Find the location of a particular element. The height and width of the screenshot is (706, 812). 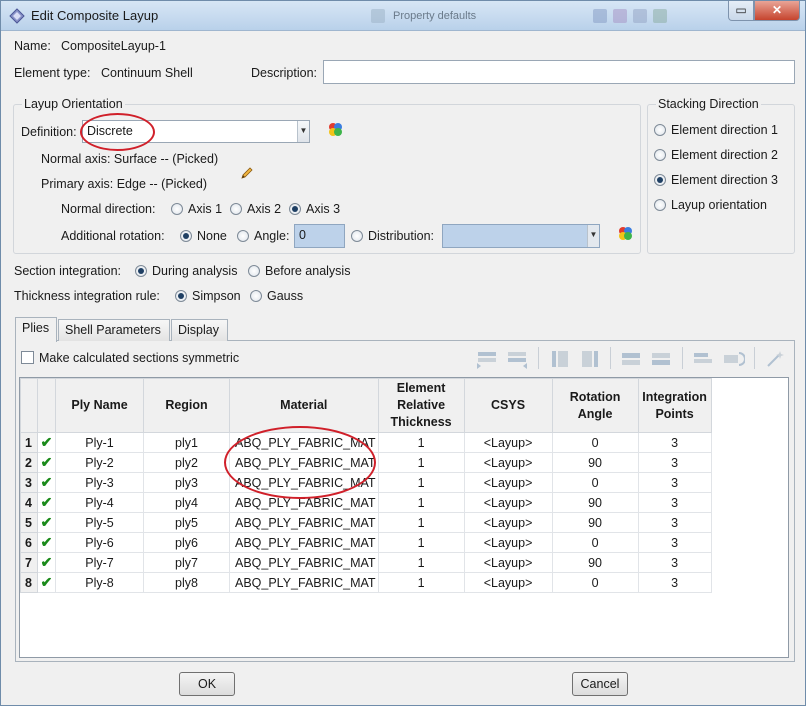

ply-name-cell: Ply-1 is located at coordinates (99, 442).